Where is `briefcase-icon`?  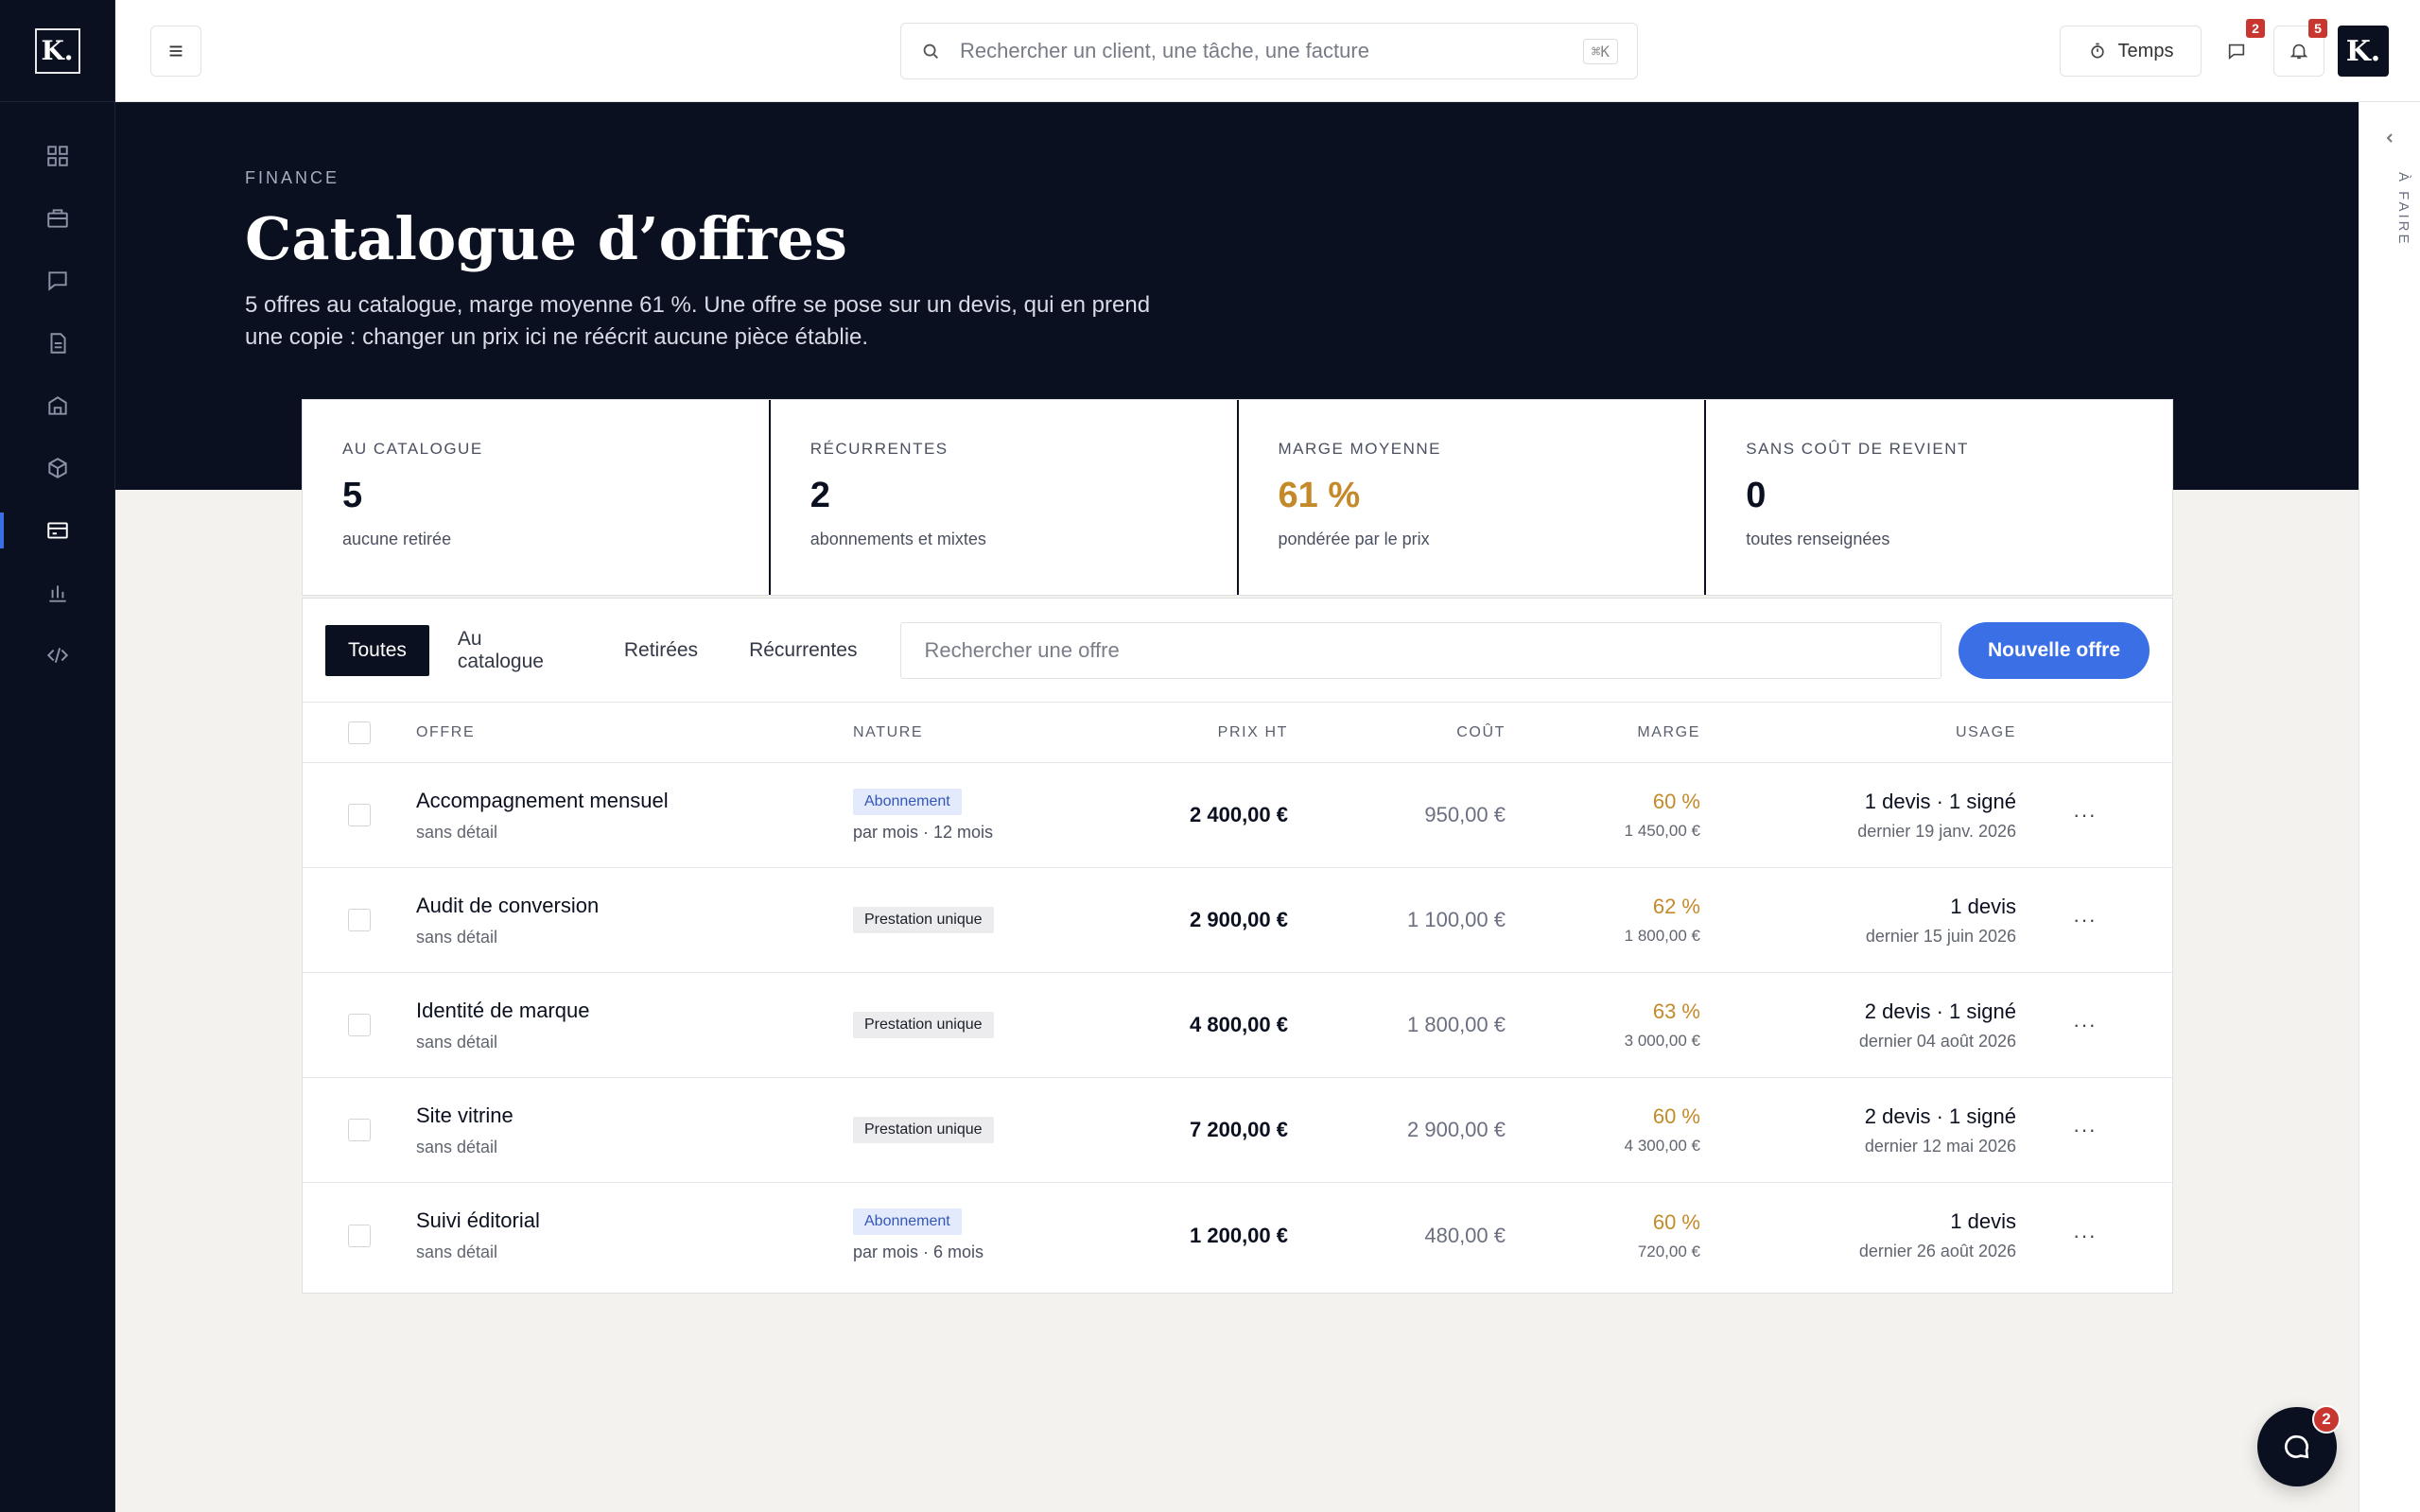 briefcase-icon is located at coordinates (57, 218).